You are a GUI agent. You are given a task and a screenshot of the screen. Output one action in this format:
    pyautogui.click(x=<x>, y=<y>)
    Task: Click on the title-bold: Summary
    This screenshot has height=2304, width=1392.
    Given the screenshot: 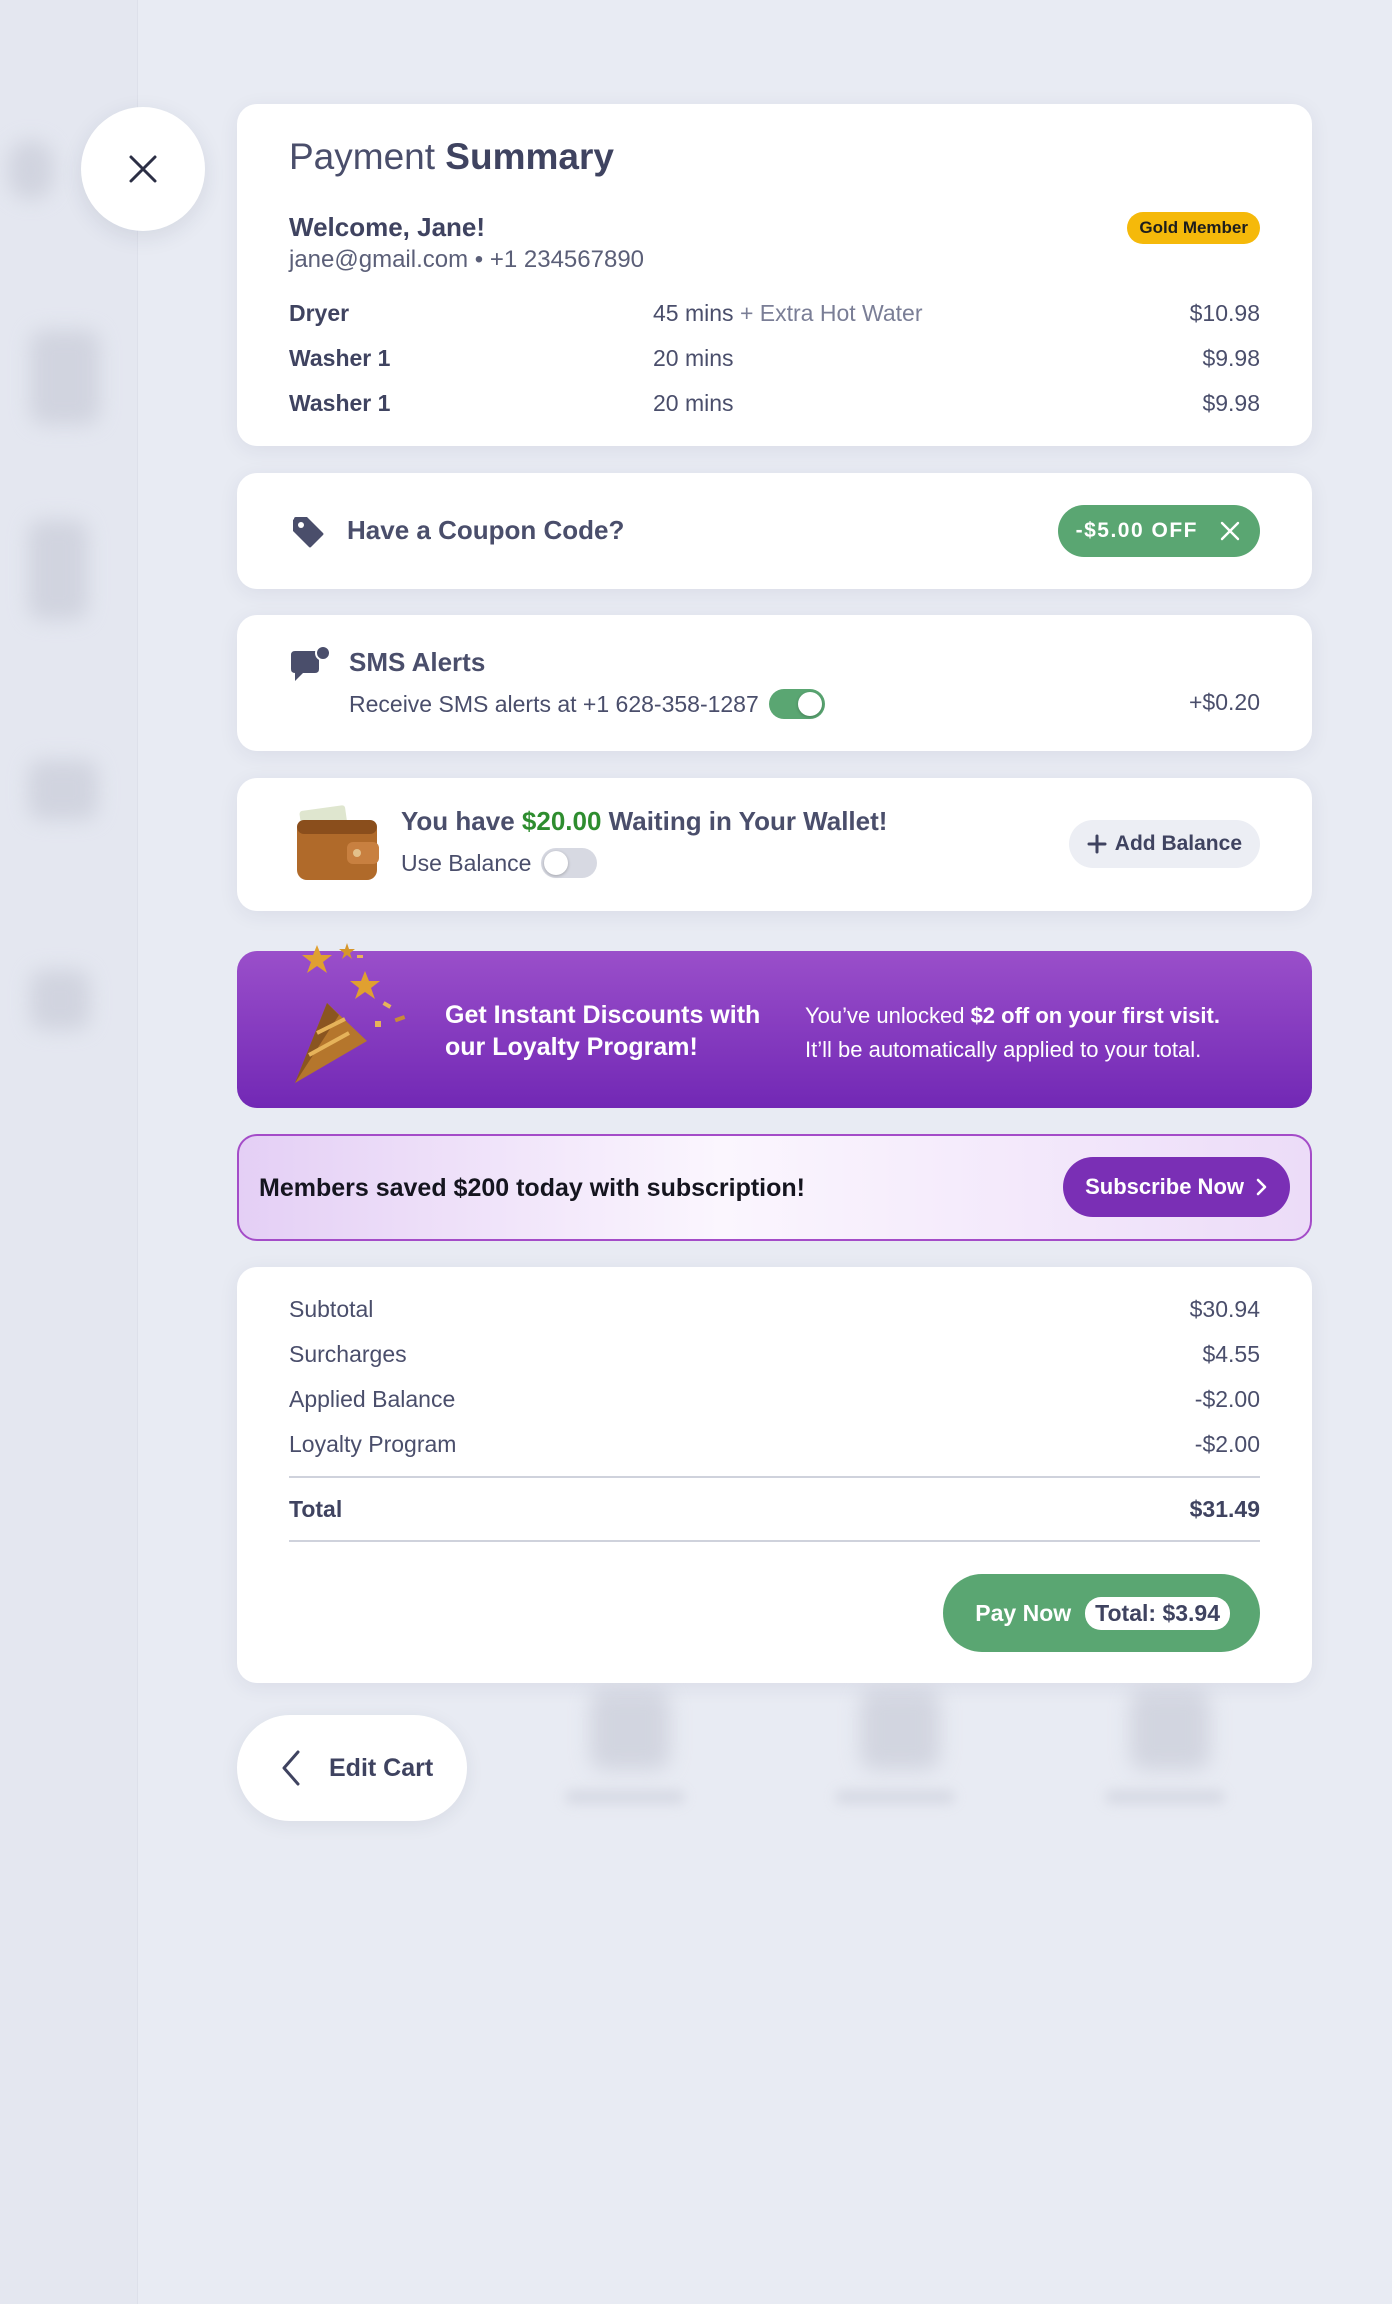 What is the action you would take?
    pyautogui.click(x=529, y=156)
    